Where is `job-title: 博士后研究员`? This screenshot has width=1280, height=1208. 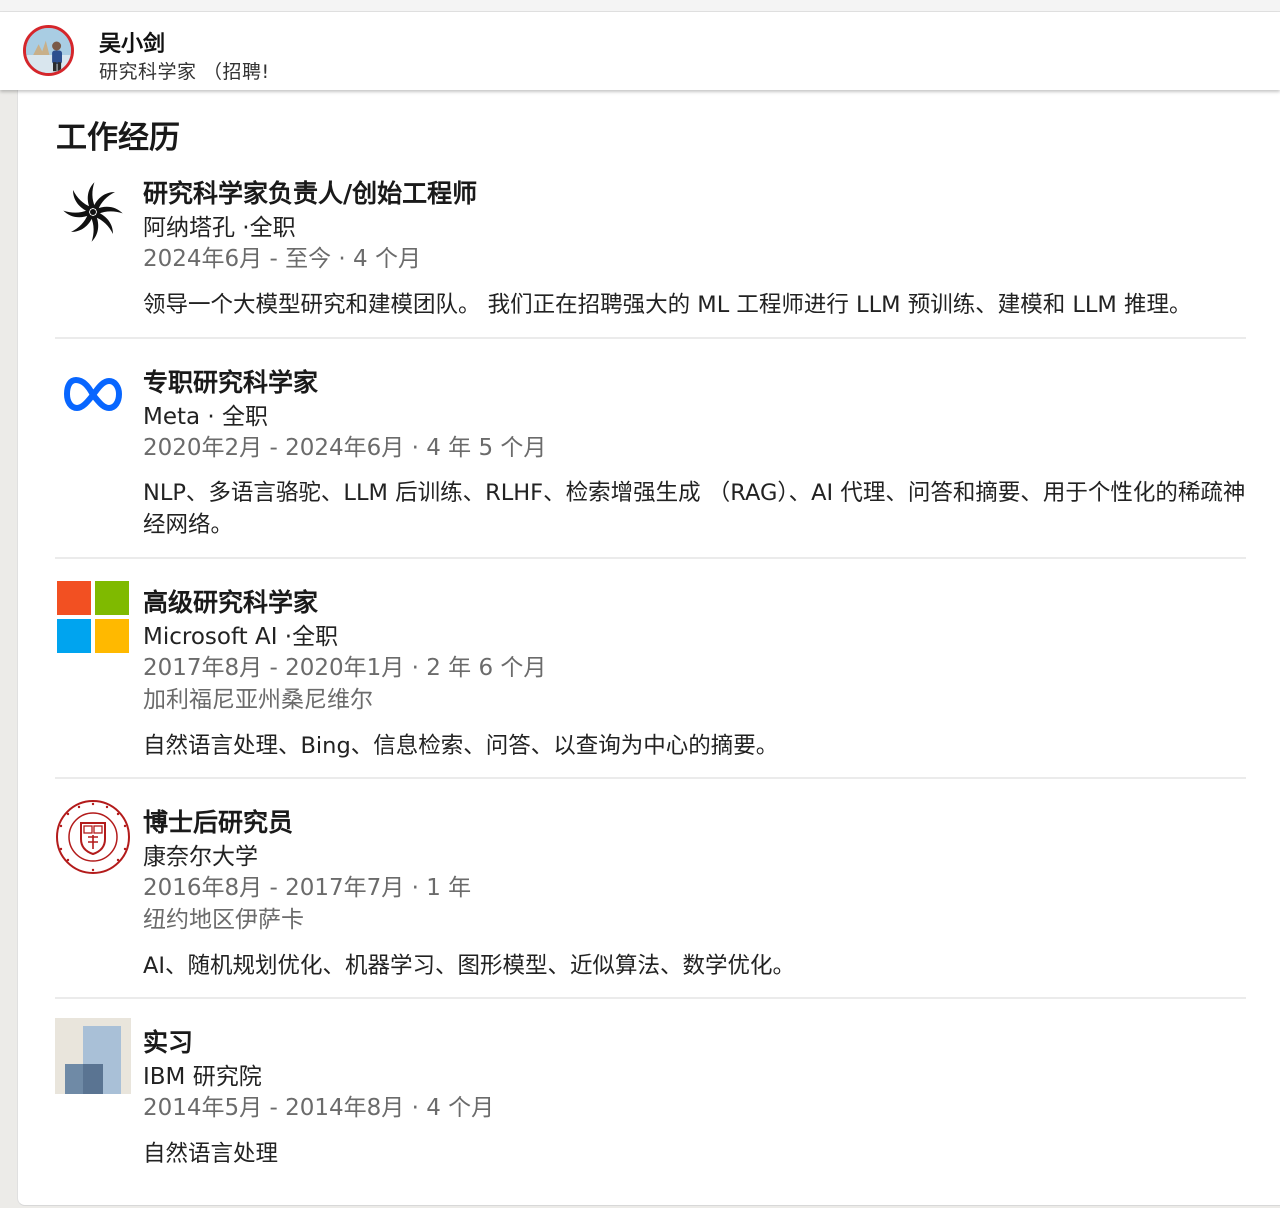
job-title: 博士后研究员 is located at coordinates (218, 821).